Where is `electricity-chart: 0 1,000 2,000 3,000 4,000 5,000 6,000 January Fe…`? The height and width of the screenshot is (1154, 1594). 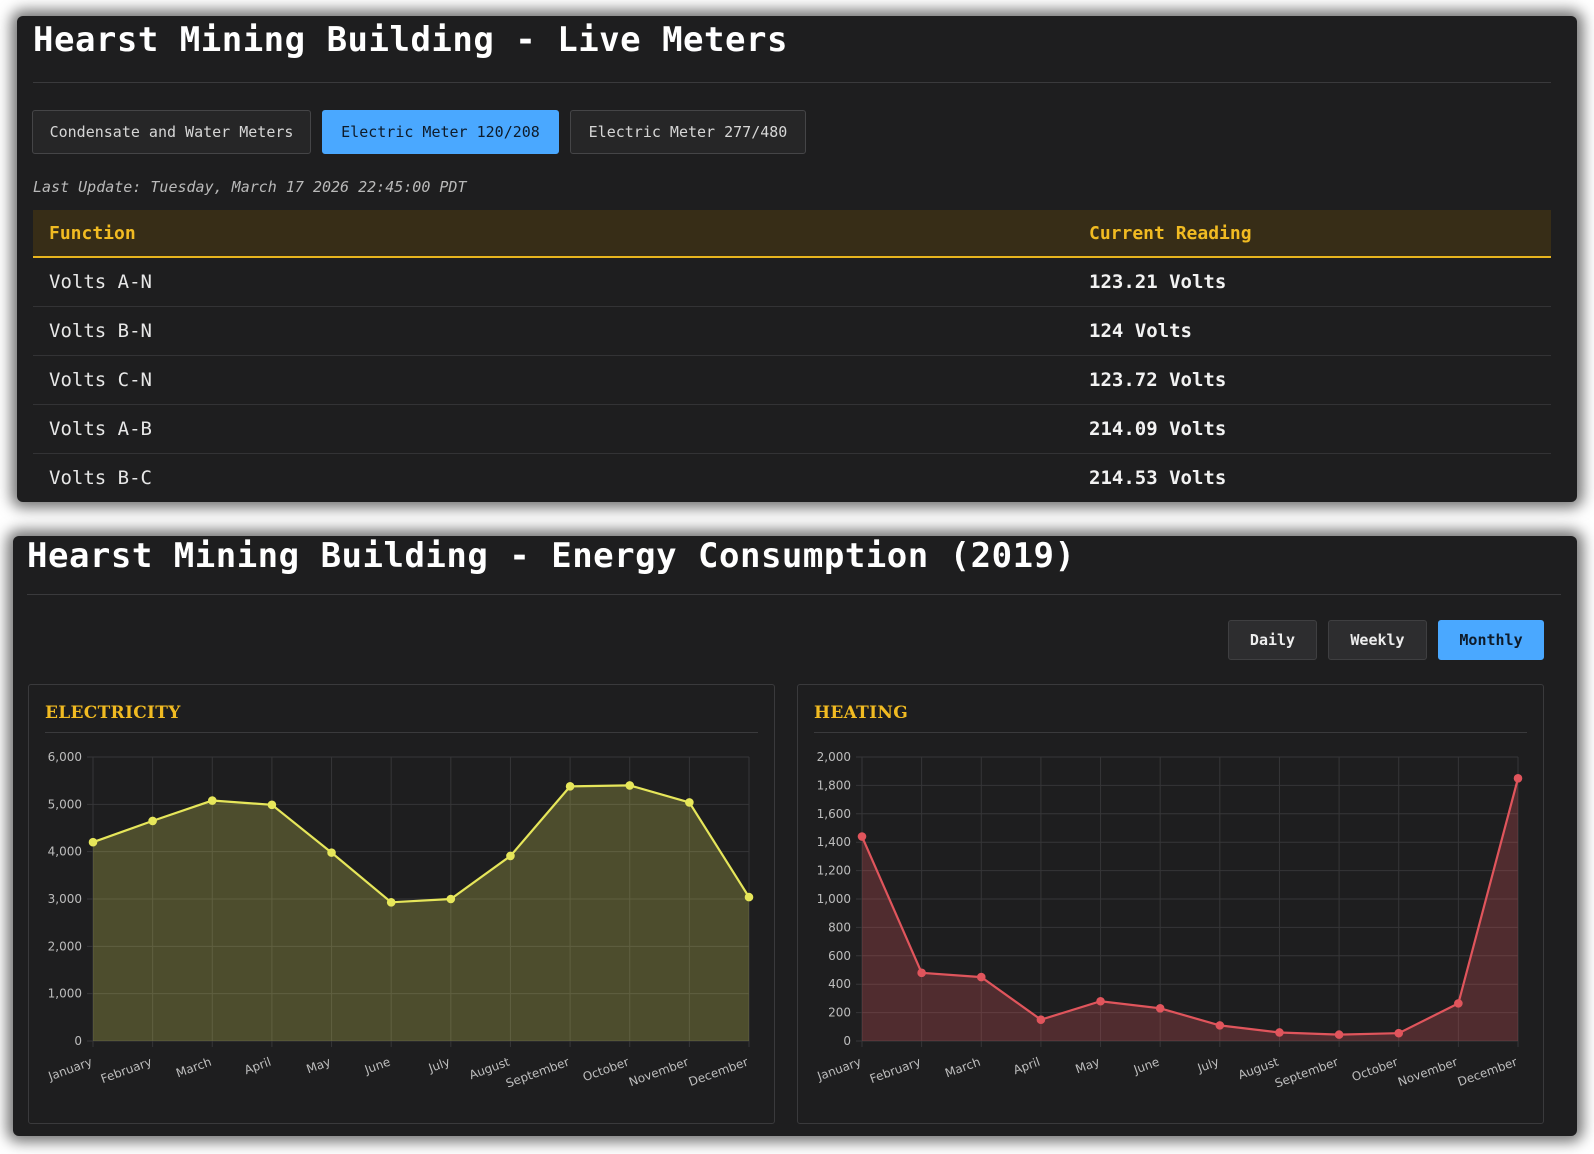 electricity-chart: 0 1,000 2,000 3,000 4,000 5,000 6,000 January Fe… is located at coordinates (400, 920).